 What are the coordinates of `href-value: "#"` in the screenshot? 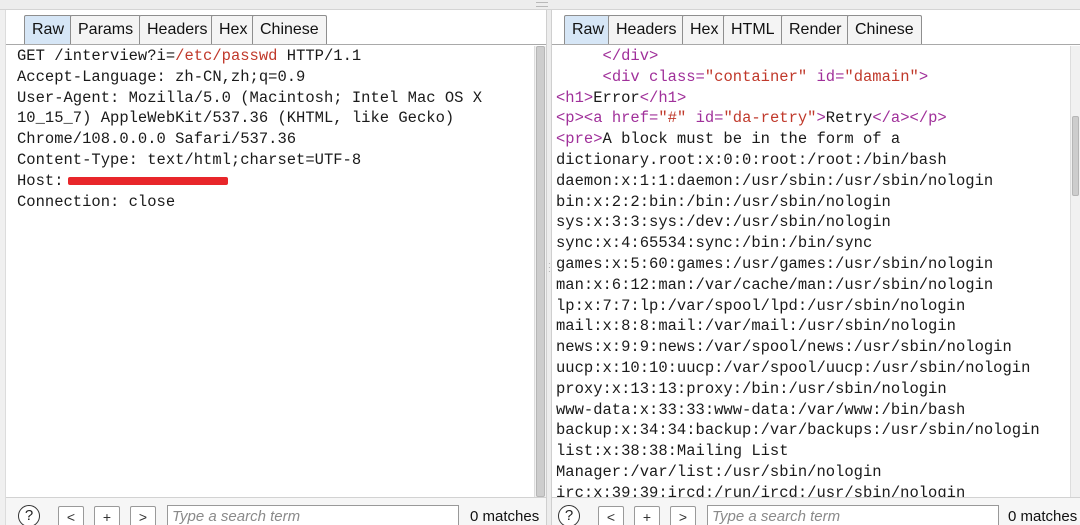 It's located at (672, 118).